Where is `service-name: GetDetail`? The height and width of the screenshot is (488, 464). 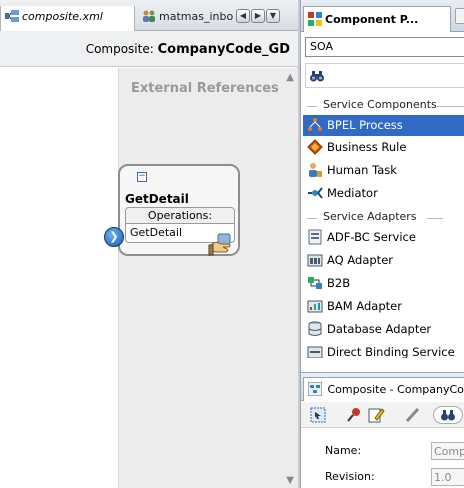 service-name: GetDetail is located at coordinates (157, 199).